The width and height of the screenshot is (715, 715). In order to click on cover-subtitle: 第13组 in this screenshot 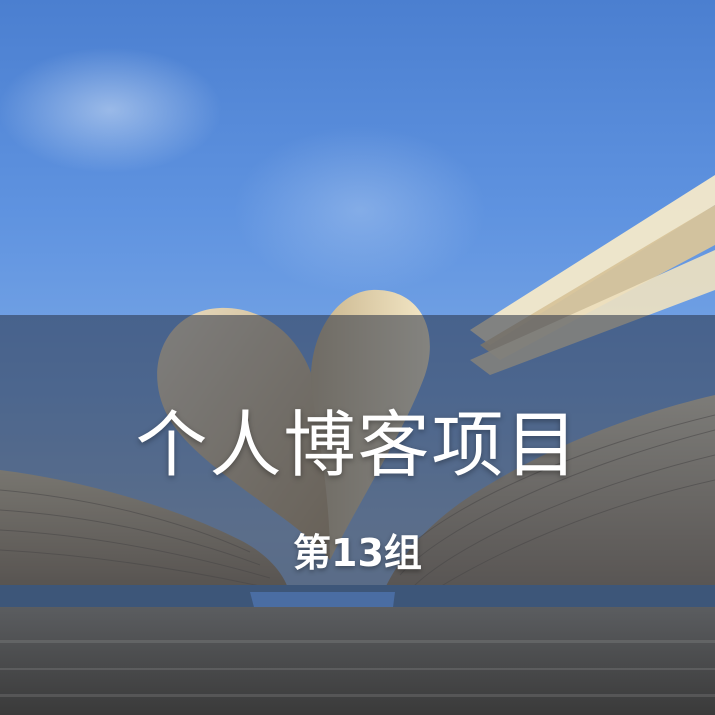, I will do `click(357, 553)`.